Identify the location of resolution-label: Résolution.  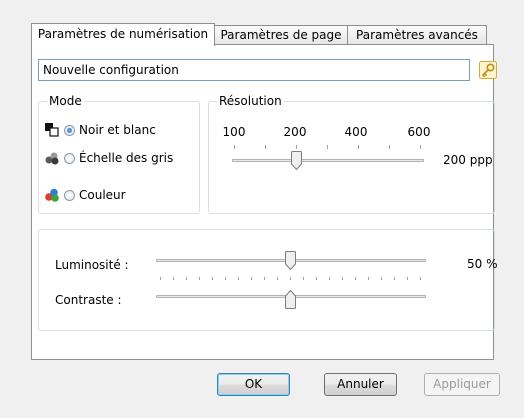
(250, 101).